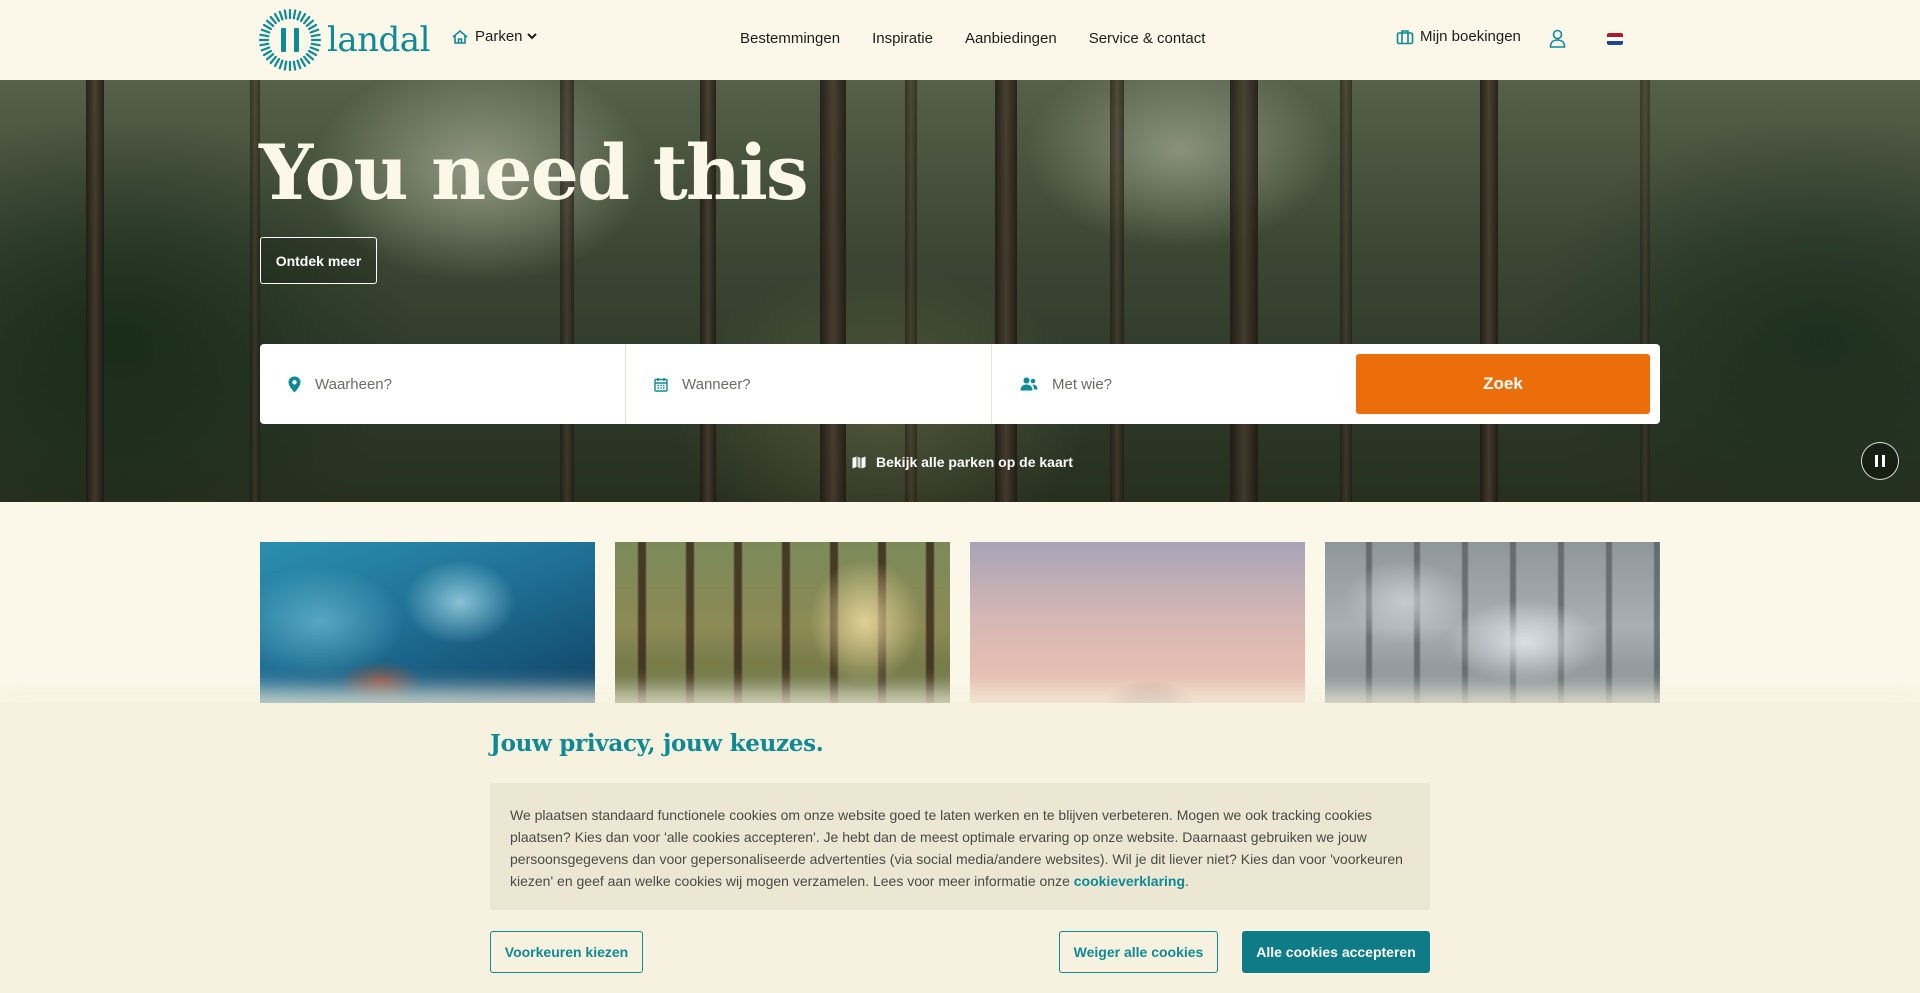 The image size is (1920, 993). I want to click on parks-menu-label: Parken, so click(499, 36).